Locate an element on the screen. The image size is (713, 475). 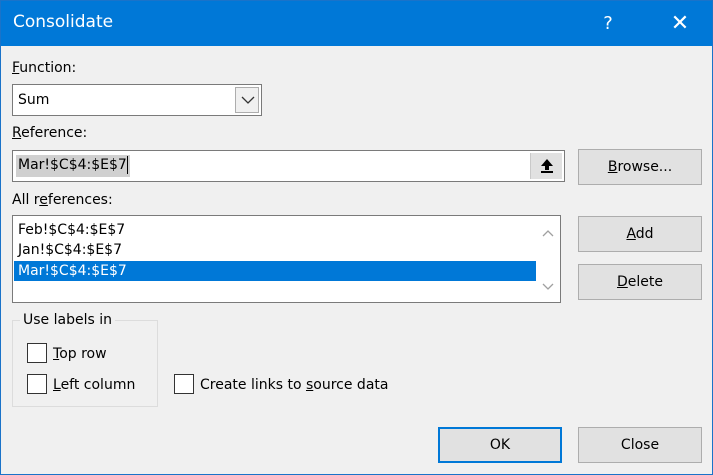
function-label: Function: is located at coordinates (44, 68).